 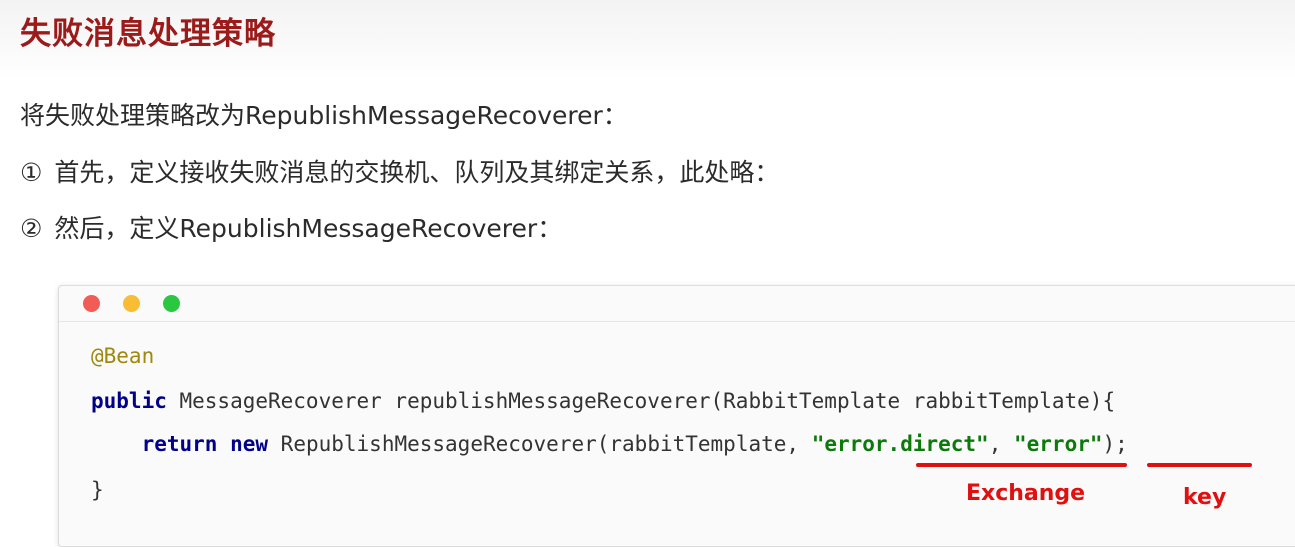 I want to click on exchange-underline, so click(x=1021, y=465).